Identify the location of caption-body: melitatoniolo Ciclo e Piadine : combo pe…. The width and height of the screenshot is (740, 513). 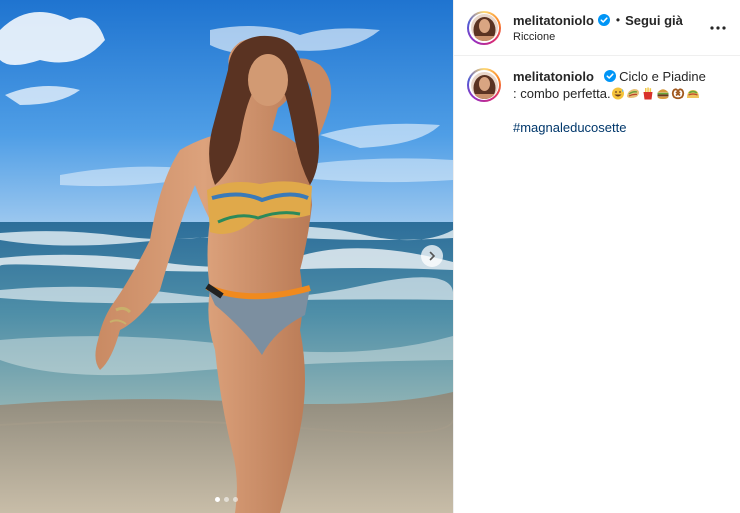
(613, 102).